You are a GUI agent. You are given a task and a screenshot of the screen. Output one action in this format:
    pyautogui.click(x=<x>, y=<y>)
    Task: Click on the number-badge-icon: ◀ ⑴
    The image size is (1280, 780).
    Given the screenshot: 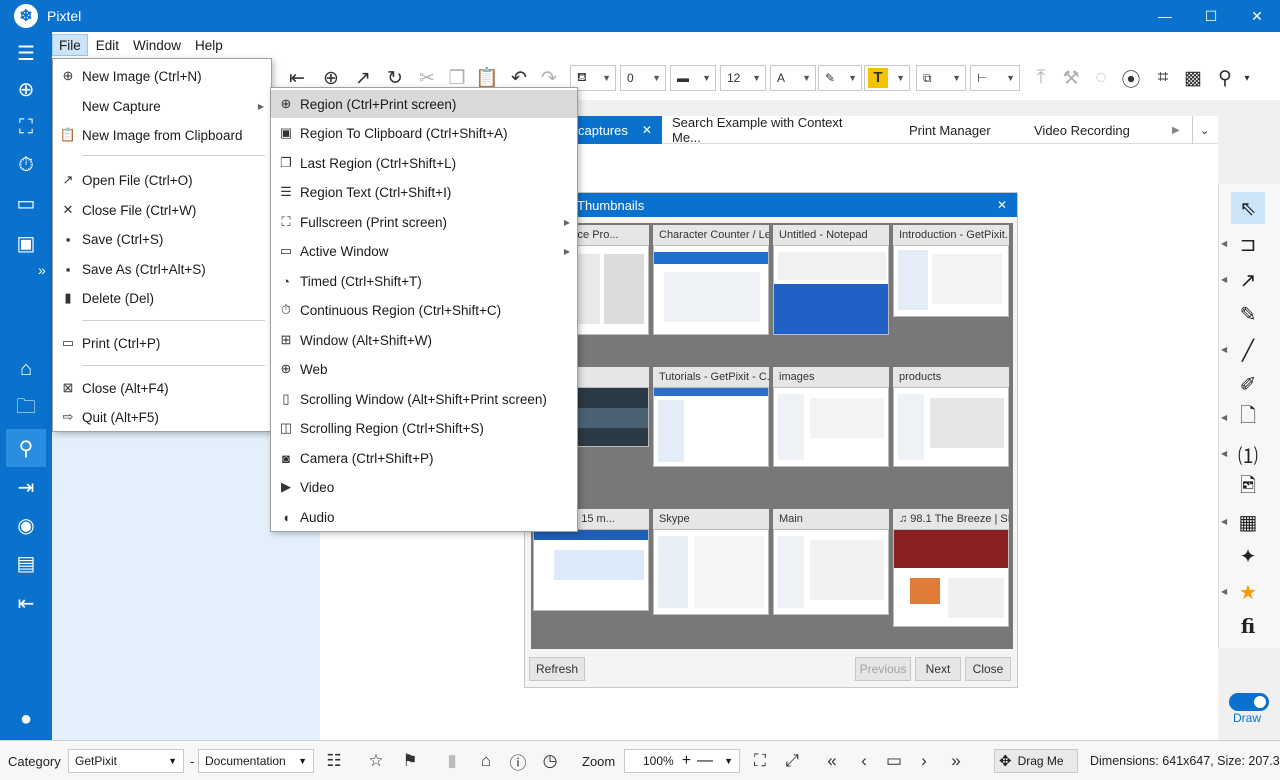 What is the action you would take?
    pyautogui.click(x=1243, y=454)
    